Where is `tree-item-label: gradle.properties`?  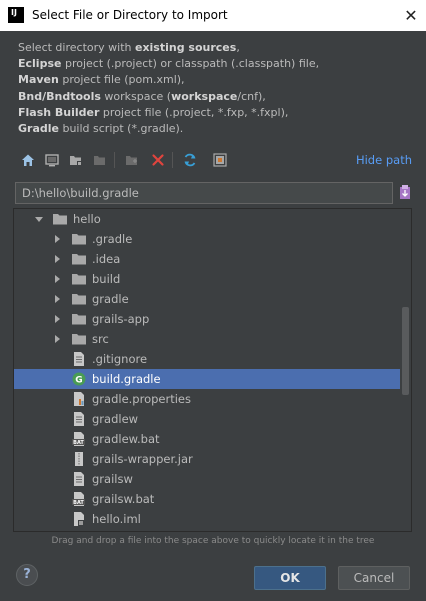 tree-item-label: gradle.properties is located at coordinates (141, 399).